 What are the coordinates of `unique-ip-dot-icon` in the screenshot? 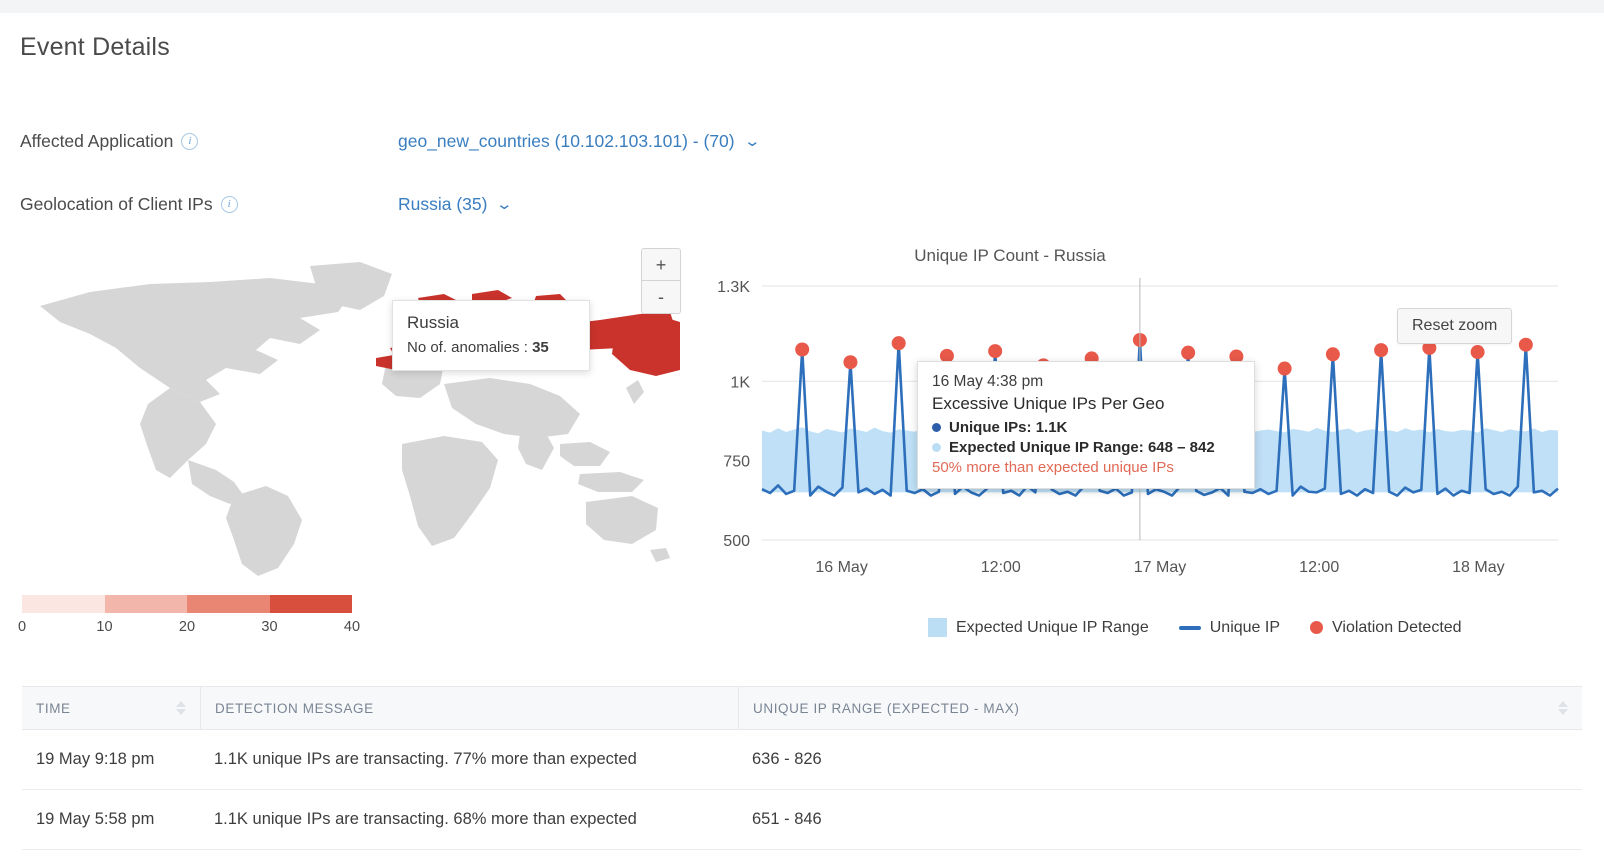 It's located at (936, 427).